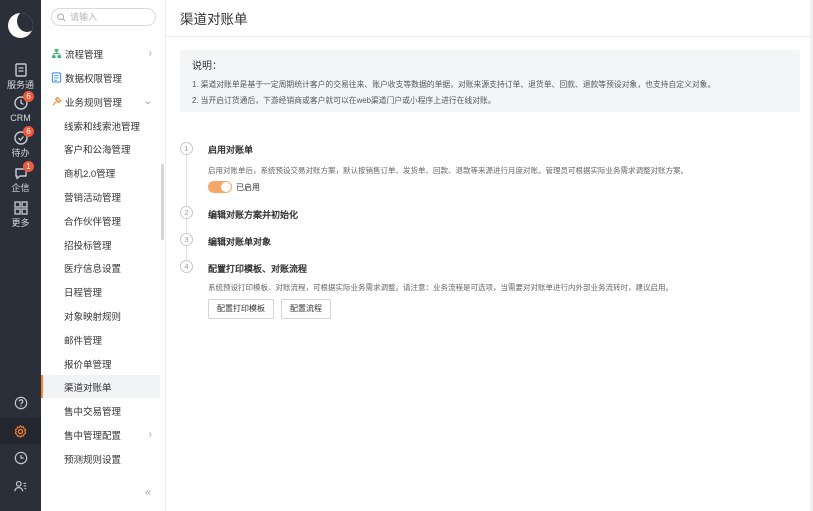 This screenshot has width=813, height=511. I want to click on chat-badge: 1, so click(28, 166).